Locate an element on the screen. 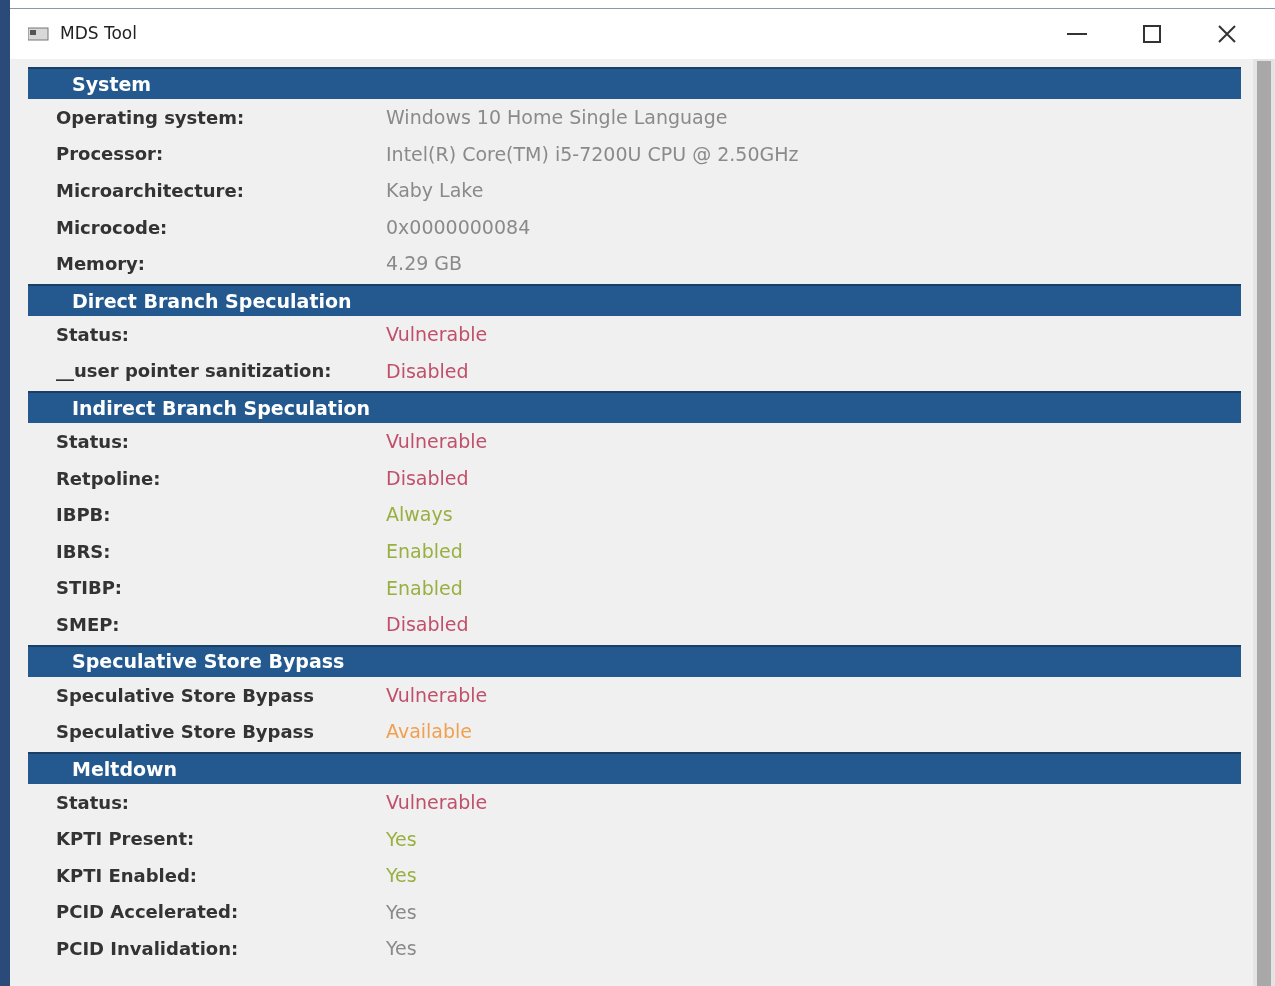 The image size is (1275, 986). field-label: IBPB: is located at coordinates (83, 515).